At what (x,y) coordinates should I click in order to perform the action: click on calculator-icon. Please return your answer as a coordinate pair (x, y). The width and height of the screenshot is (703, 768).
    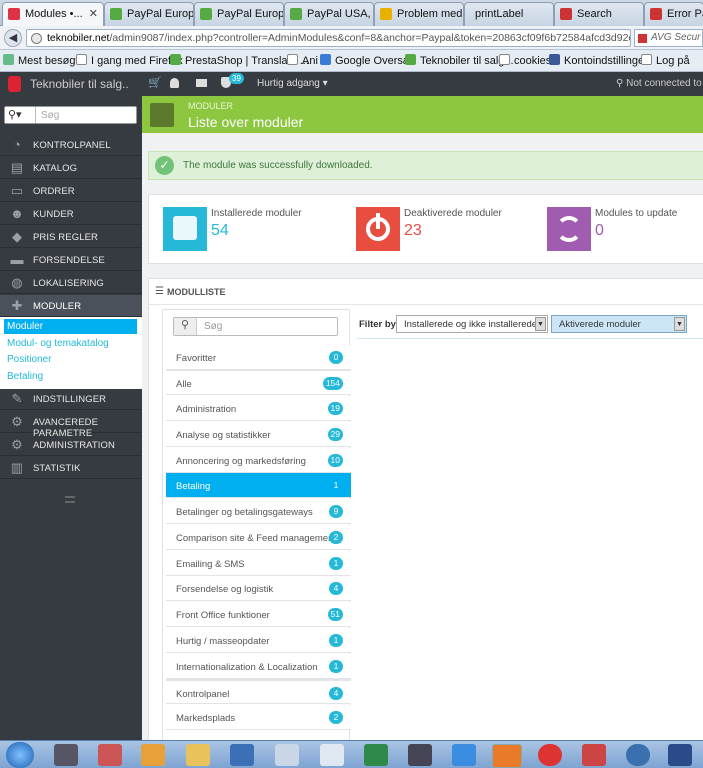
    Looking at the image, I should click on (287, 755).